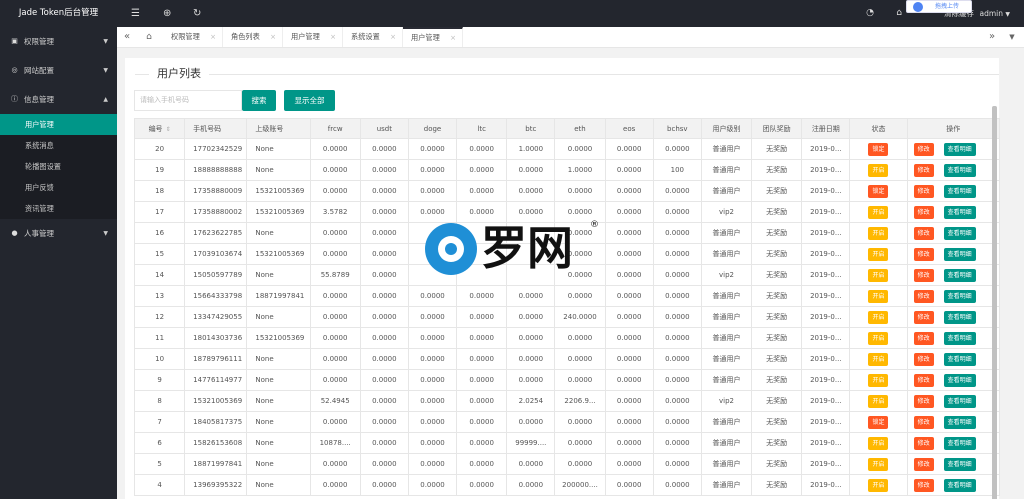  I want to click on sidebar-group-site-config: ◎ 网站配置 ▼, so click(58, 70).